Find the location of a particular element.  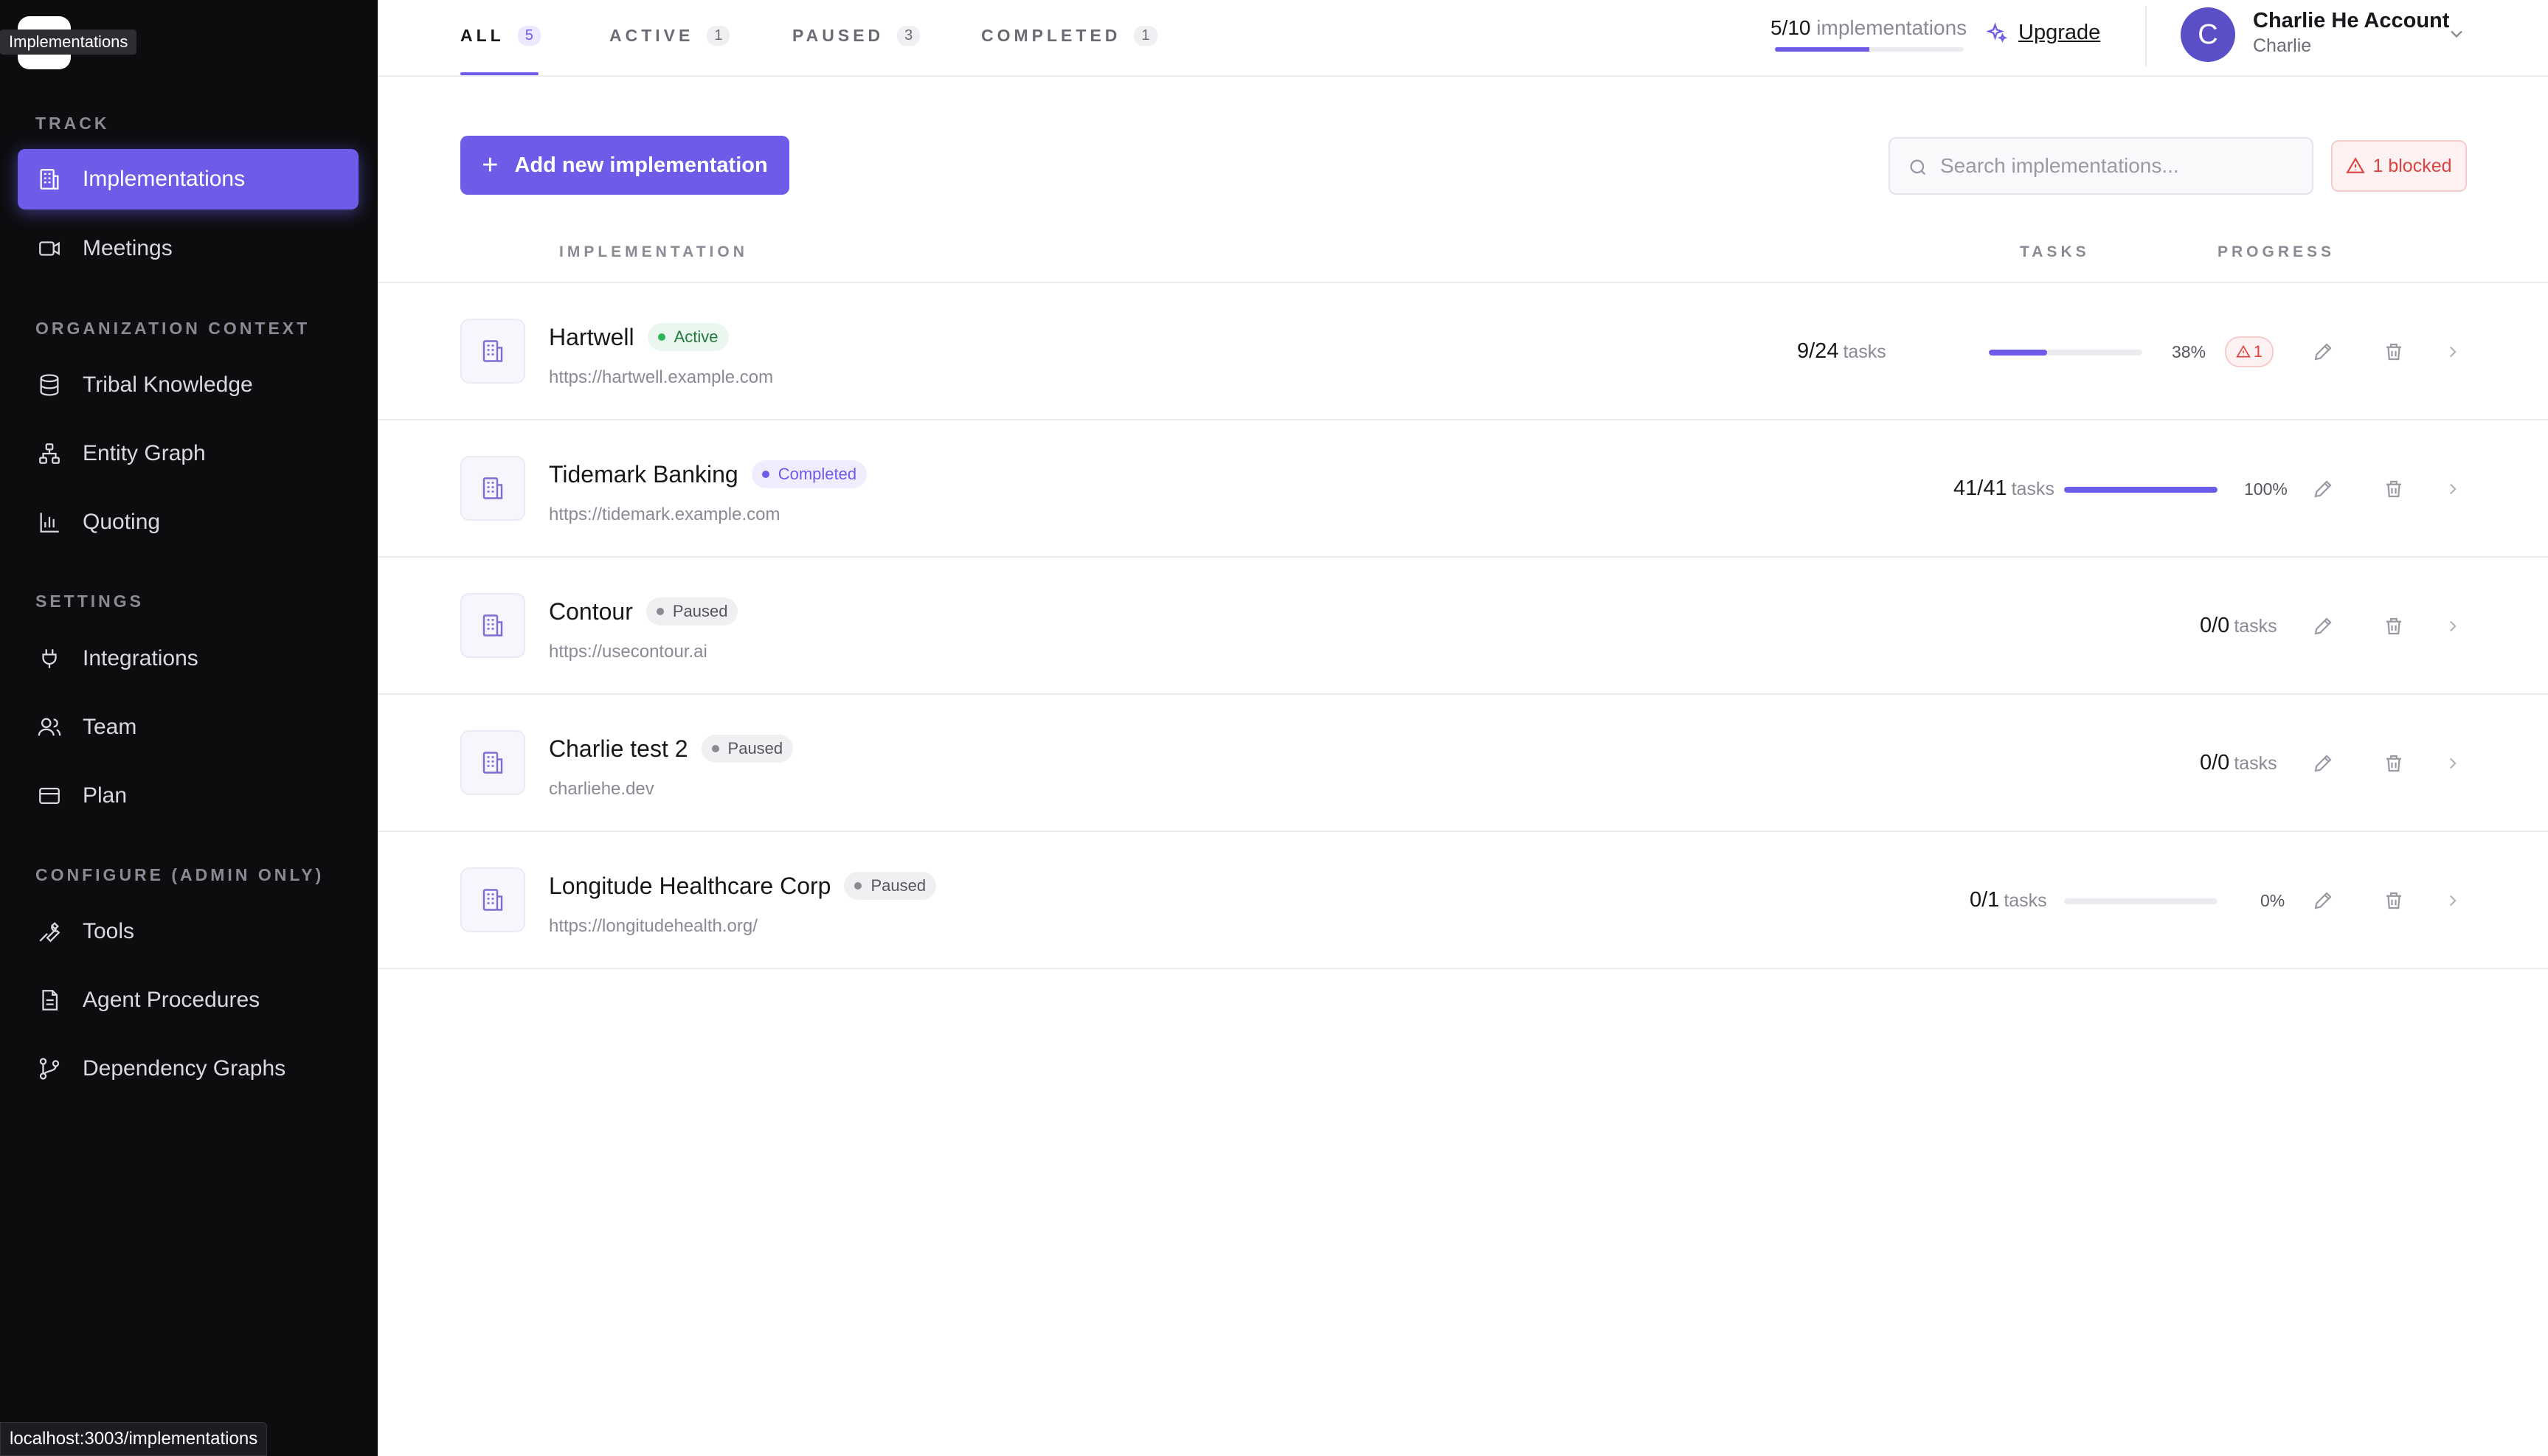

column-header-implementation: IMPLEMENTATION is located at coordinates (653, 251).